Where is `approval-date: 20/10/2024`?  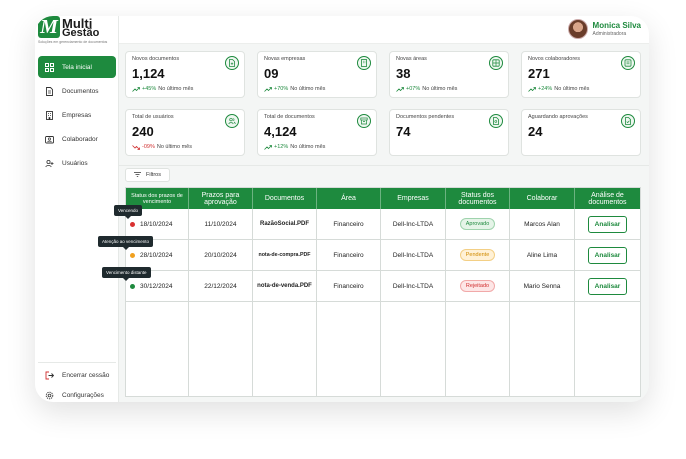 approval-date: 20/10/2024 is located at coordinates (221, 255).